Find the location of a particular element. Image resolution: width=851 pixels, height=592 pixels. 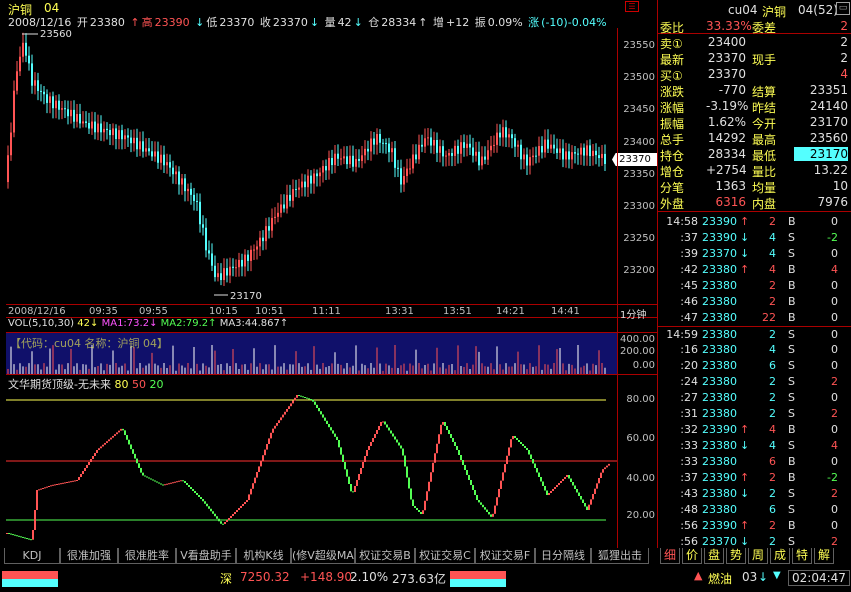

volume-chart: 【代码：cu04 名称：沪铜 04】 is located at coordinates (311, 353).